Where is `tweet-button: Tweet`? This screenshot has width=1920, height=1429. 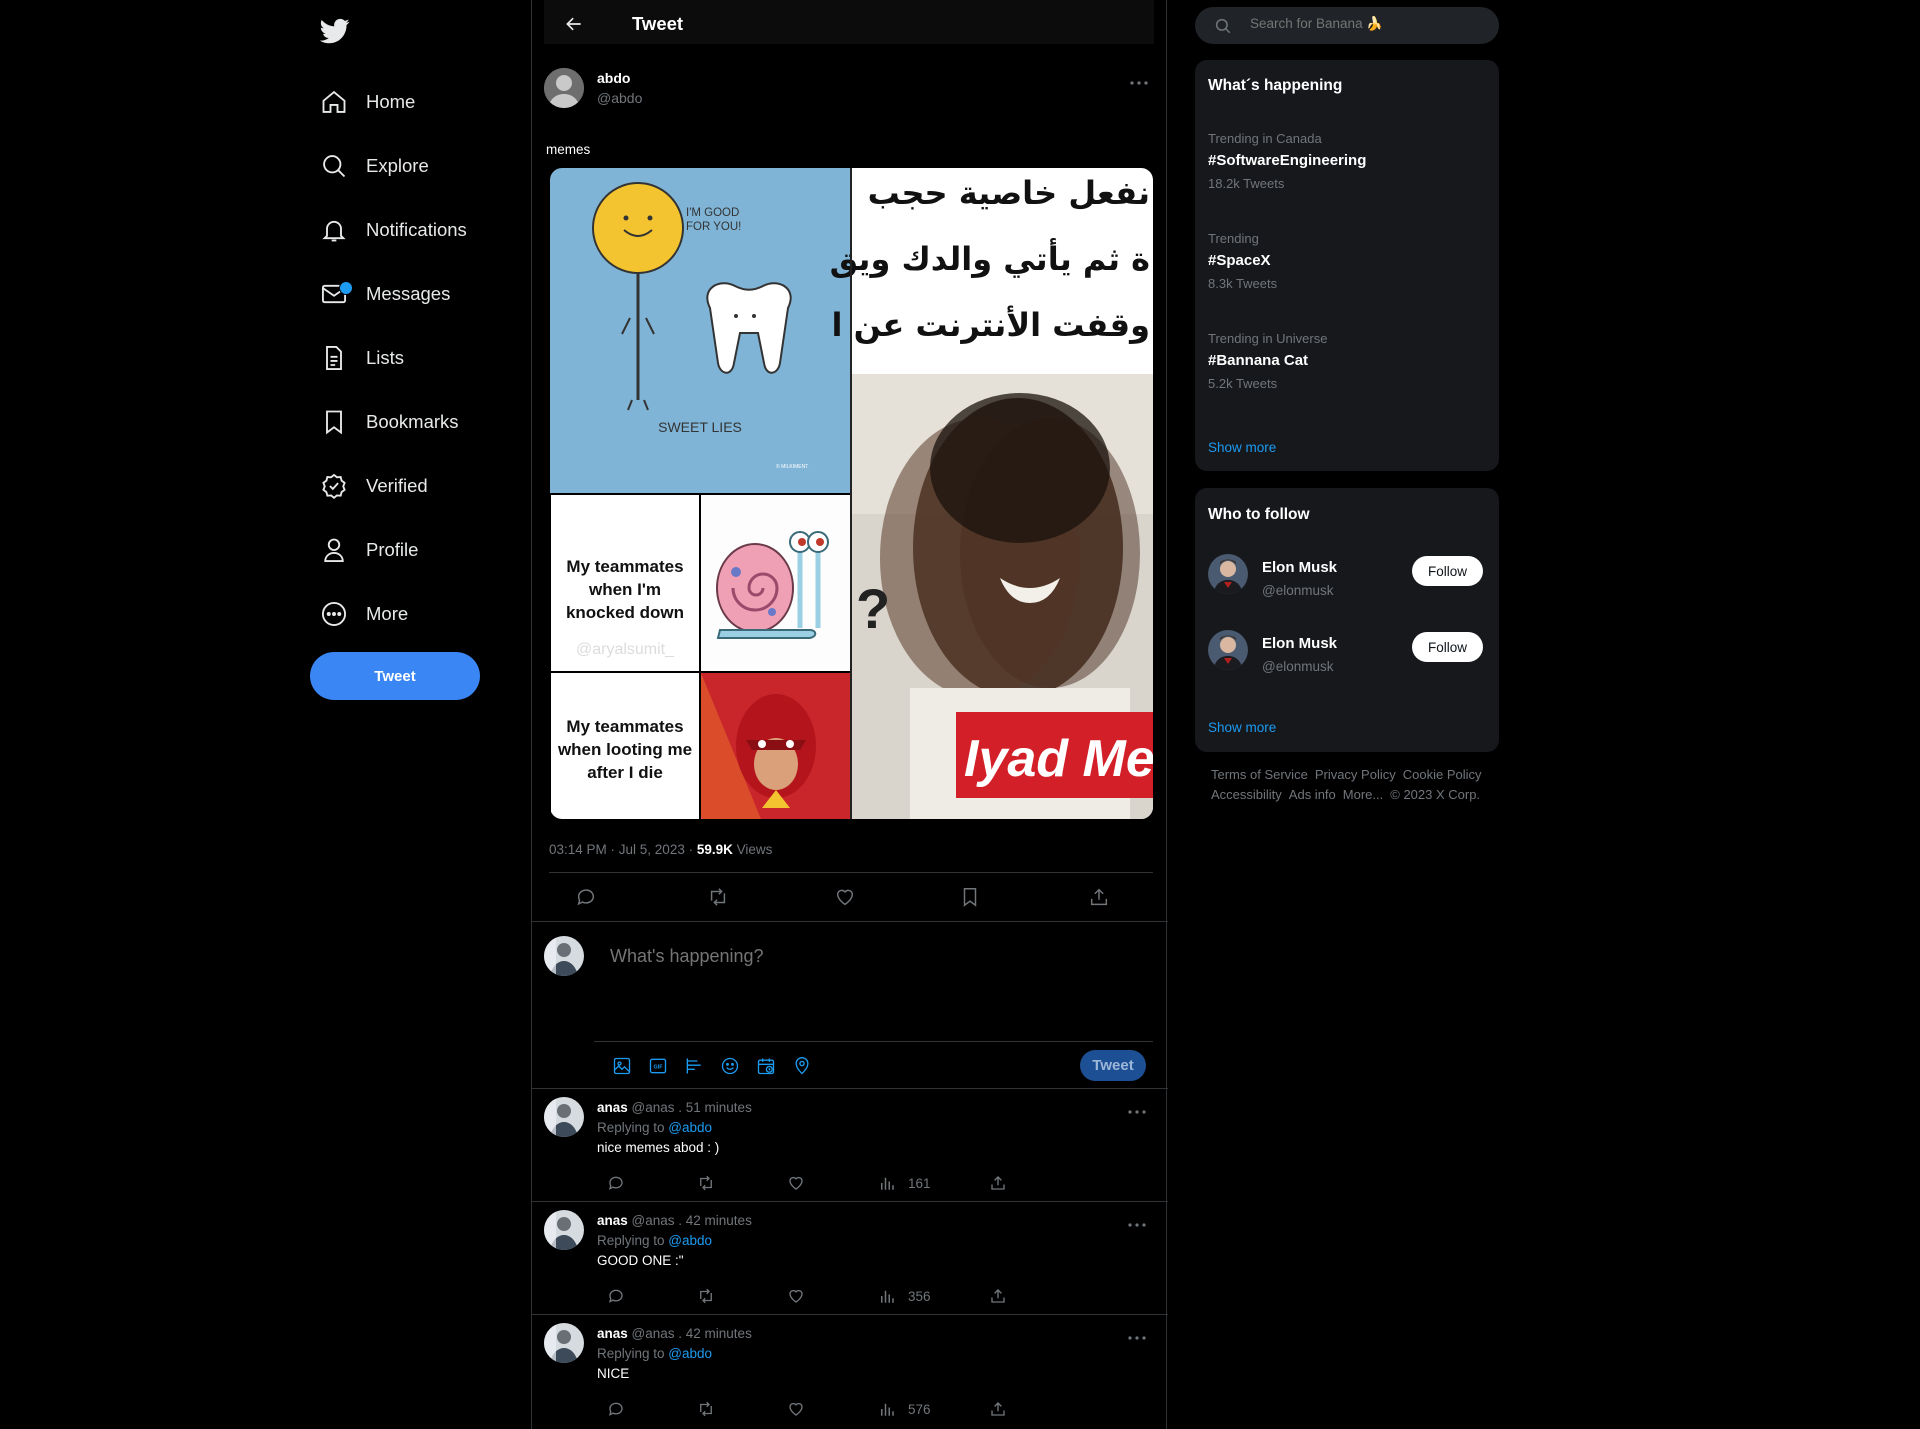 tweet-button: Tweet is located at coordinates (395, 676).